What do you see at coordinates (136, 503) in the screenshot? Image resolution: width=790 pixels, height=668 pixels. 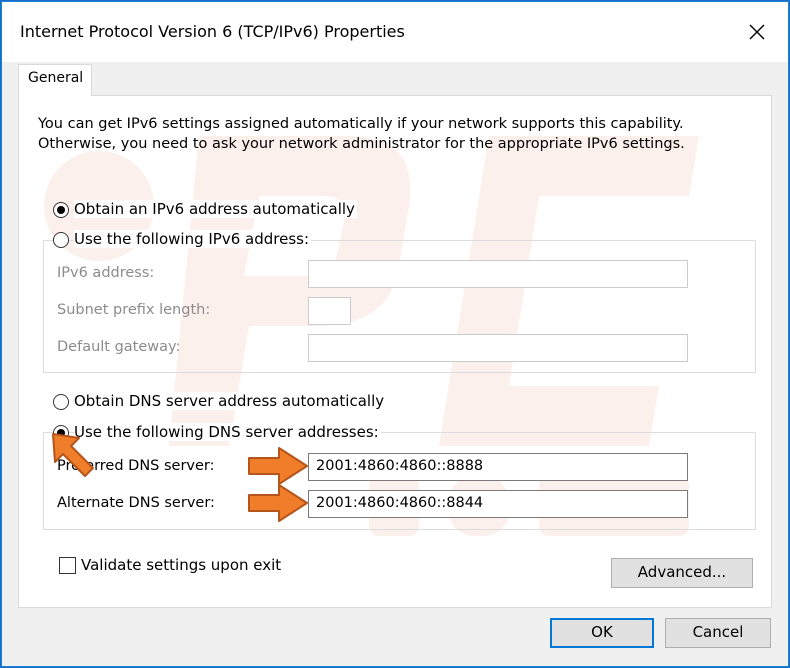 I see `alternate-dns-label: Alternate DNS server:` at bounding box center [136, 503].